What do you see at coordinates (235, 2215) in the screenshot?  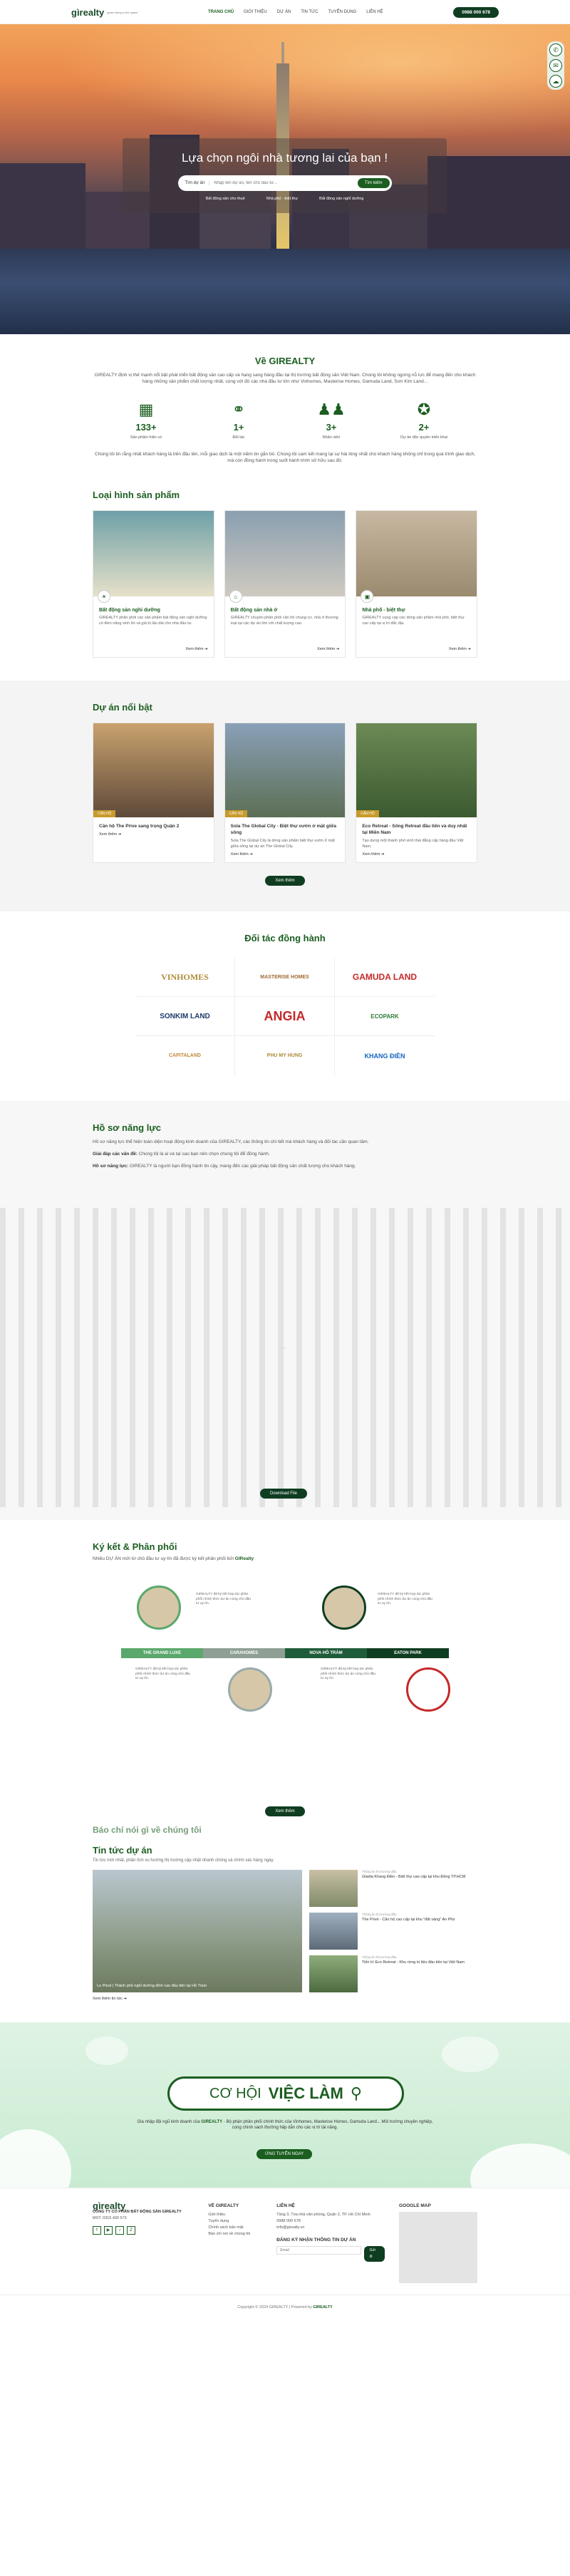 I see `footer-link: Giới thiệu` at bounding box center [235, 2215].